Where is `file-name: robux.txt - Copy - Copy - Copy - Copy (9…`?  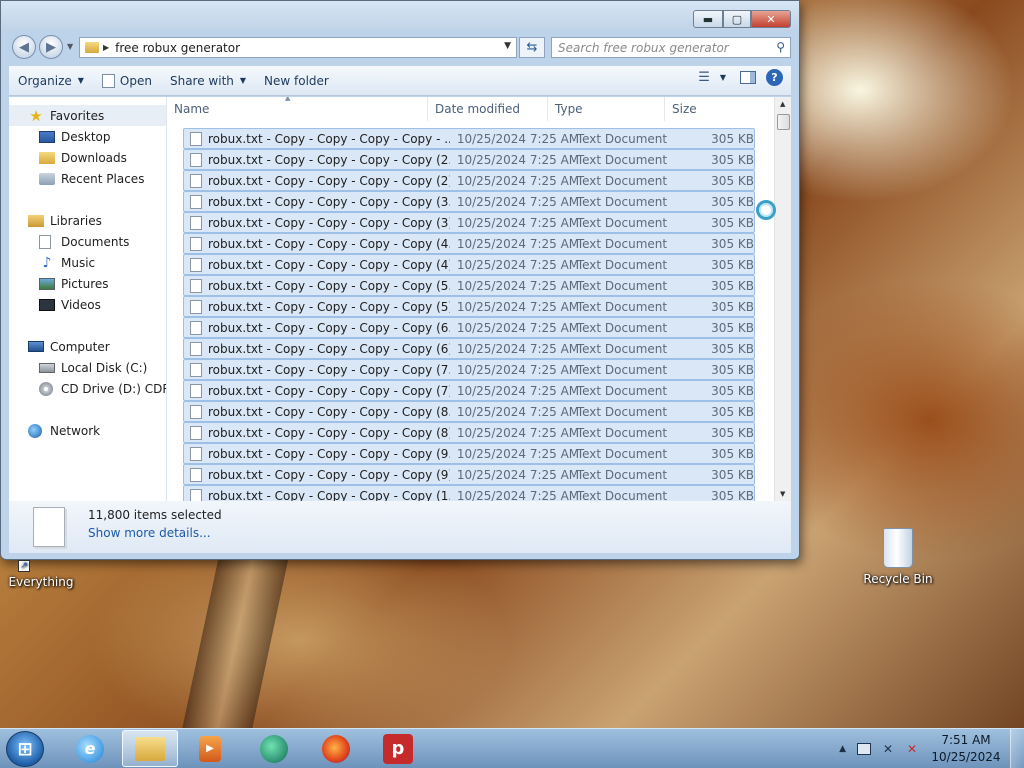 file-name: robux.txt - Copy - Copy - Copy - Copy (9… is located at coordinates (329, 474).